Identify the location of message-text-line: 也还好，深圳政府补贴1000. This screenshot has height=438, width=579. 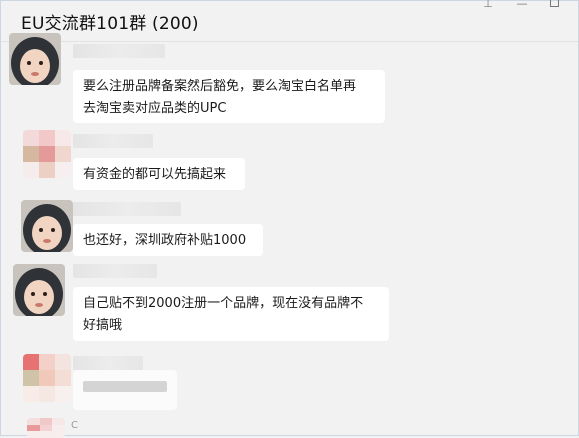
(165, 240).